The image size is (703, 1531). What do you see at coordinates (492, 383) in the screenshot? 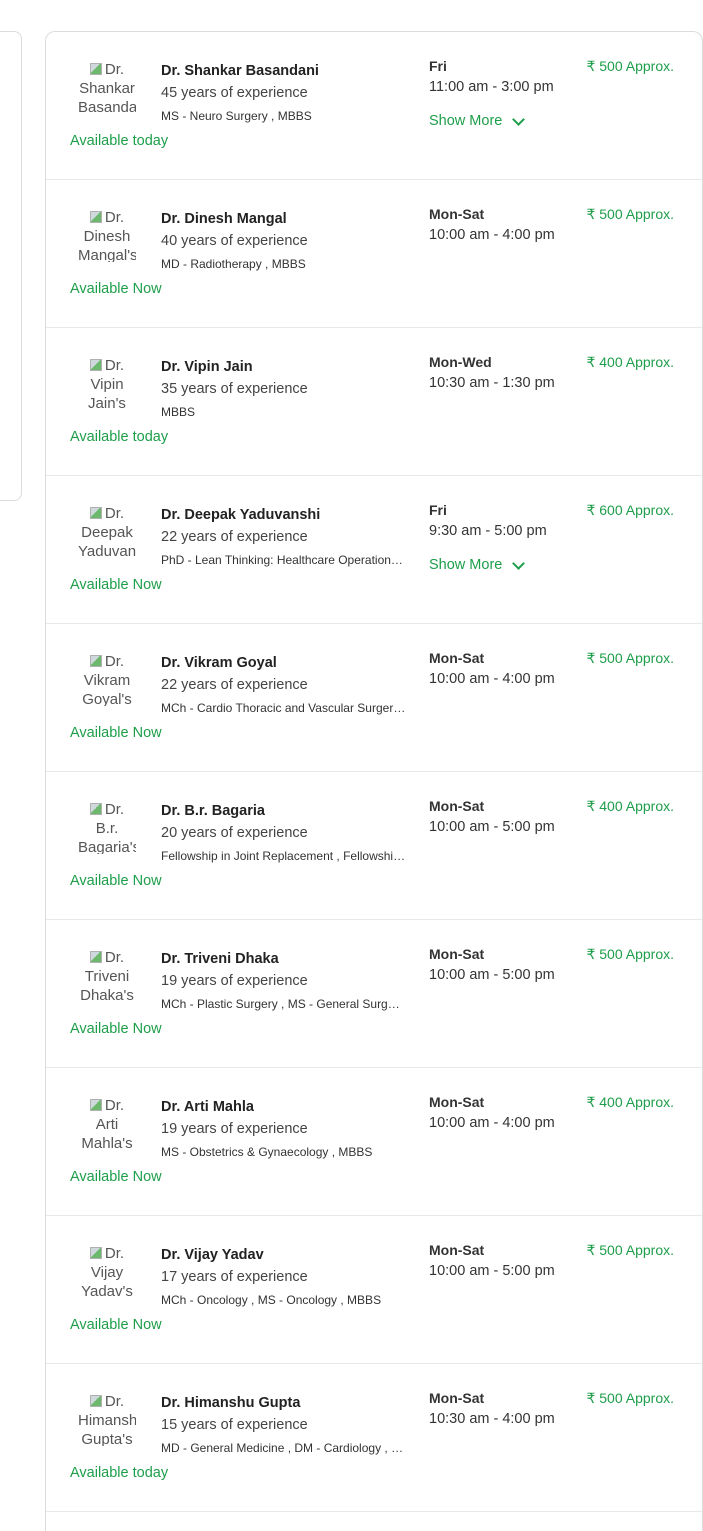
I see `schedule-hours: 10:30 am - 1:30 pm` at bounding box center [492, 383].